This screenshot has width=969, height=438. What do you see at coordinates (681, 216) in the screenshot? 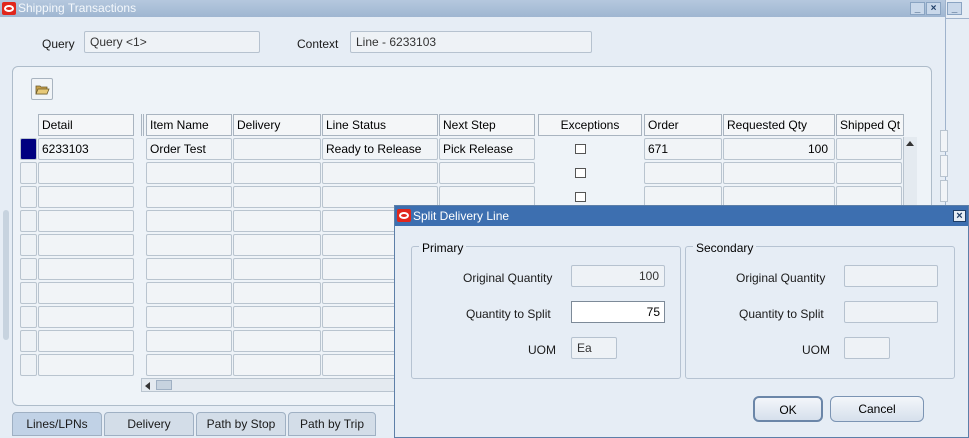
I see `dialog-titlebar: Split Delivery Line ×` at bounding box center [681, 216].